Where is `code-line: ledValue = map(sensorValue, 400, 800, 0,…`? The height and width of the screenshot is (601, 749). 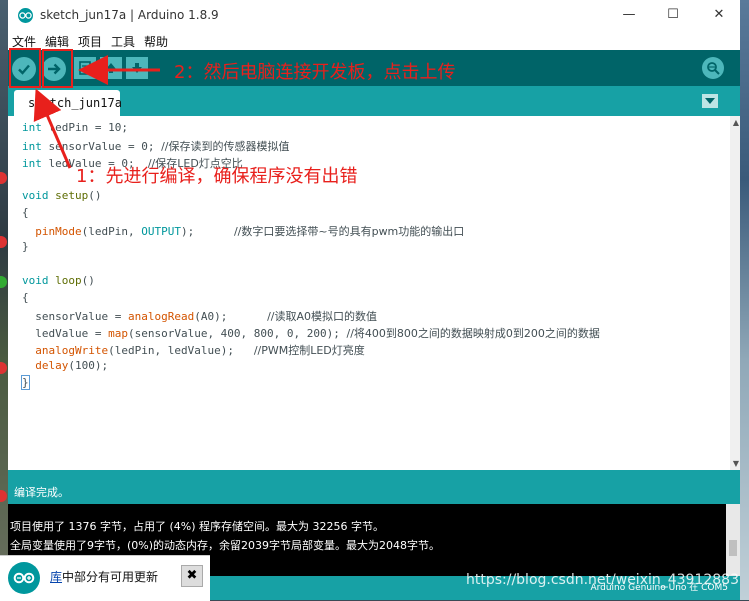 code-line: ledValue = map(sensorValue, 400, 800, 0,… is located at coordinates (311, 333).